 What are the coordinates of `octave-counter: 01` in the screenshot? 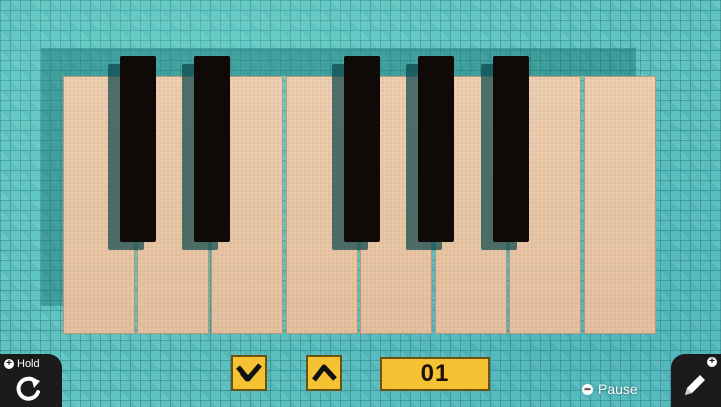 It's located at (435, 374).